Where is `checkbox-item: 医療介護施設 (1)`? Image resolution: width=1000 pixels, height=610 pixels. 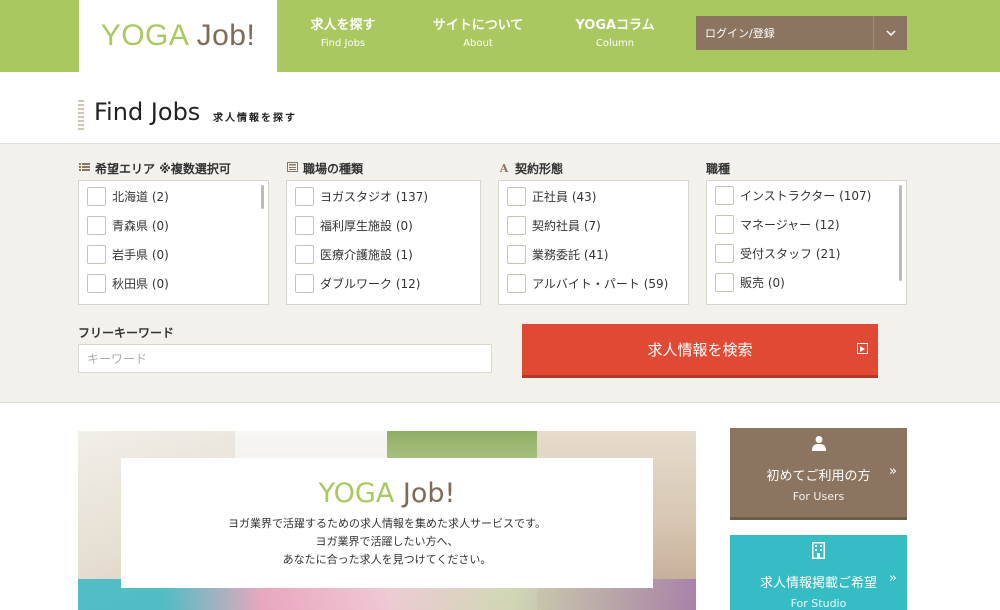 checkbox-item: 医療介護施設 (1) is located at coordinates (354, 254).